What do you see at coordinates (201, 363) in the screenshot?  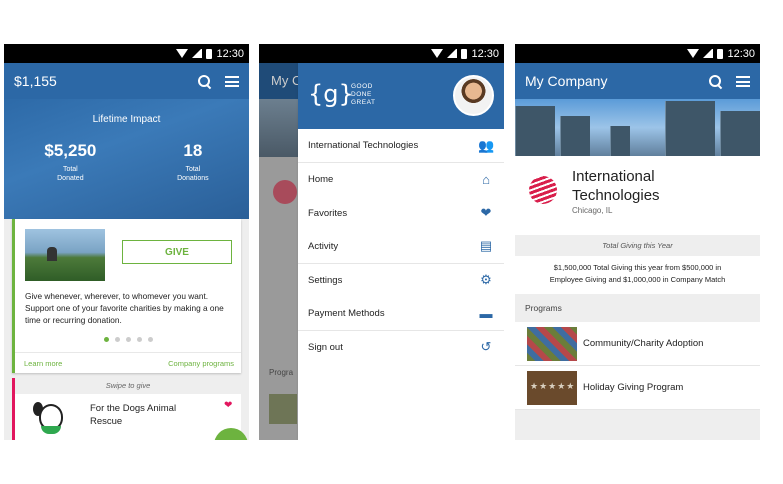 I see `company-programs-link: Company programs` at bounding box center [201, 363].